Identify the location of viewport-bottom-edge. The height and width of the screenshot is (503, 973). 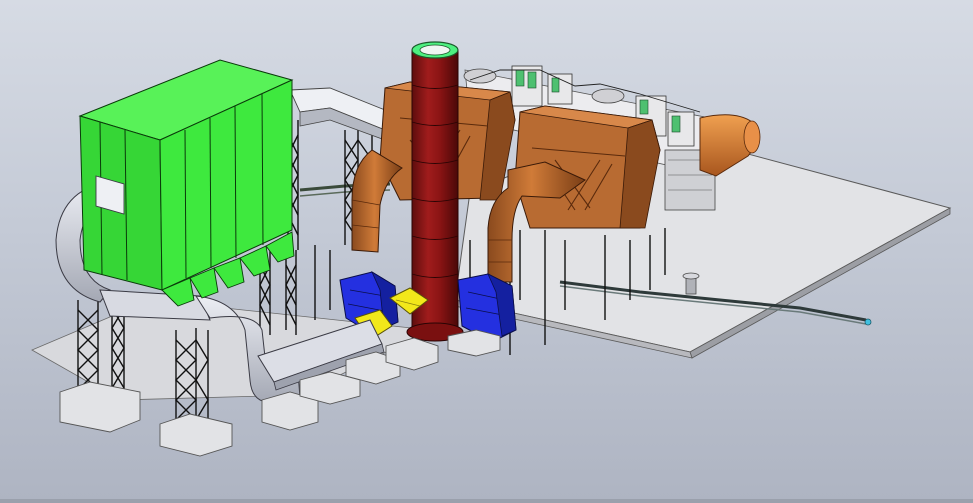
(486, 501).